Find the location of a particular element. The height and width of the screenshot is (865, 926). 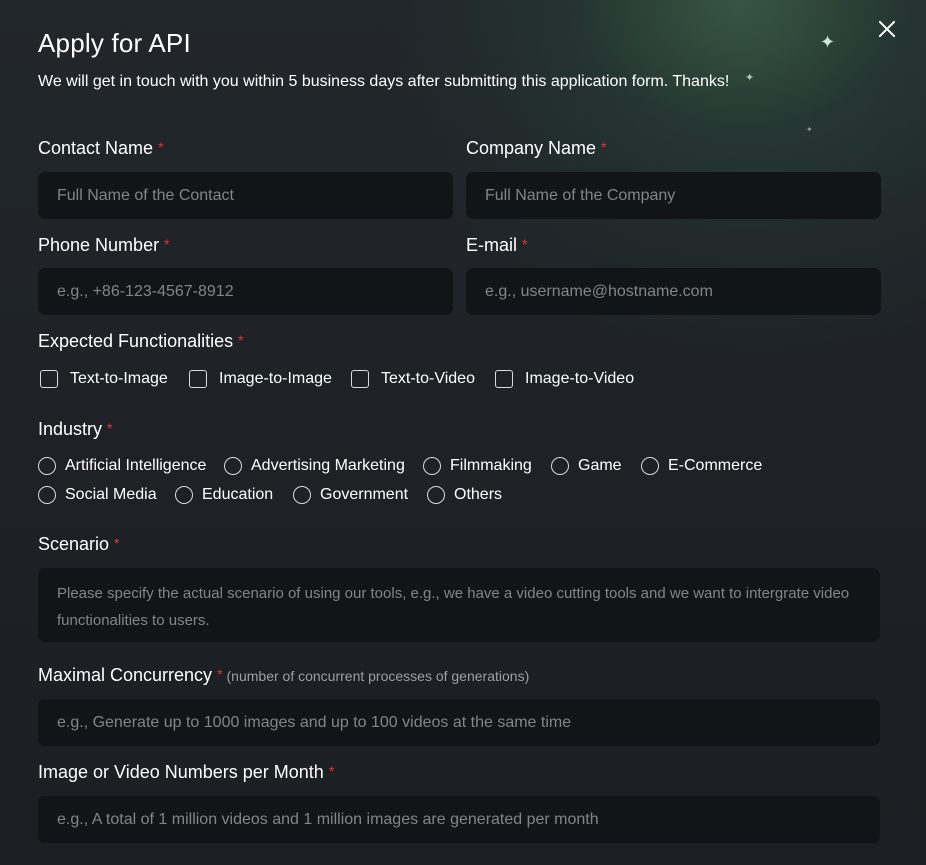

industry-artificial-intelligence: Artificial Intelligence is located at coordinates (122, 466).